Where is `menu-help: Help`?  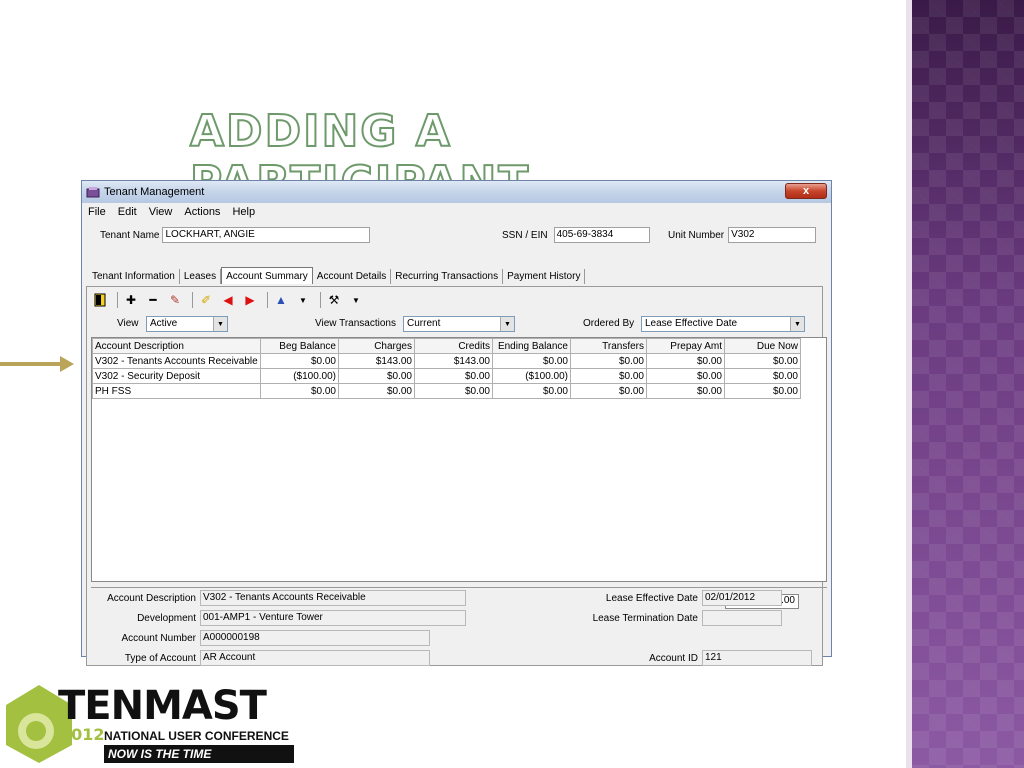 menu-help: Help is located at coordinates (243, 212).